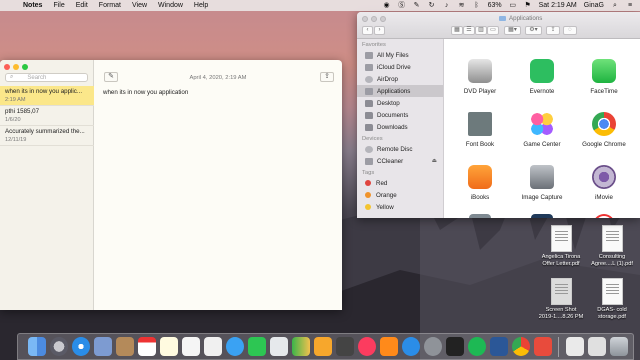 This screenshot has width=640, height=360. What do you see at coordinates (542, 177) in the screenshot?
I see `image-capture-icon` at bounding box center [542, 177].